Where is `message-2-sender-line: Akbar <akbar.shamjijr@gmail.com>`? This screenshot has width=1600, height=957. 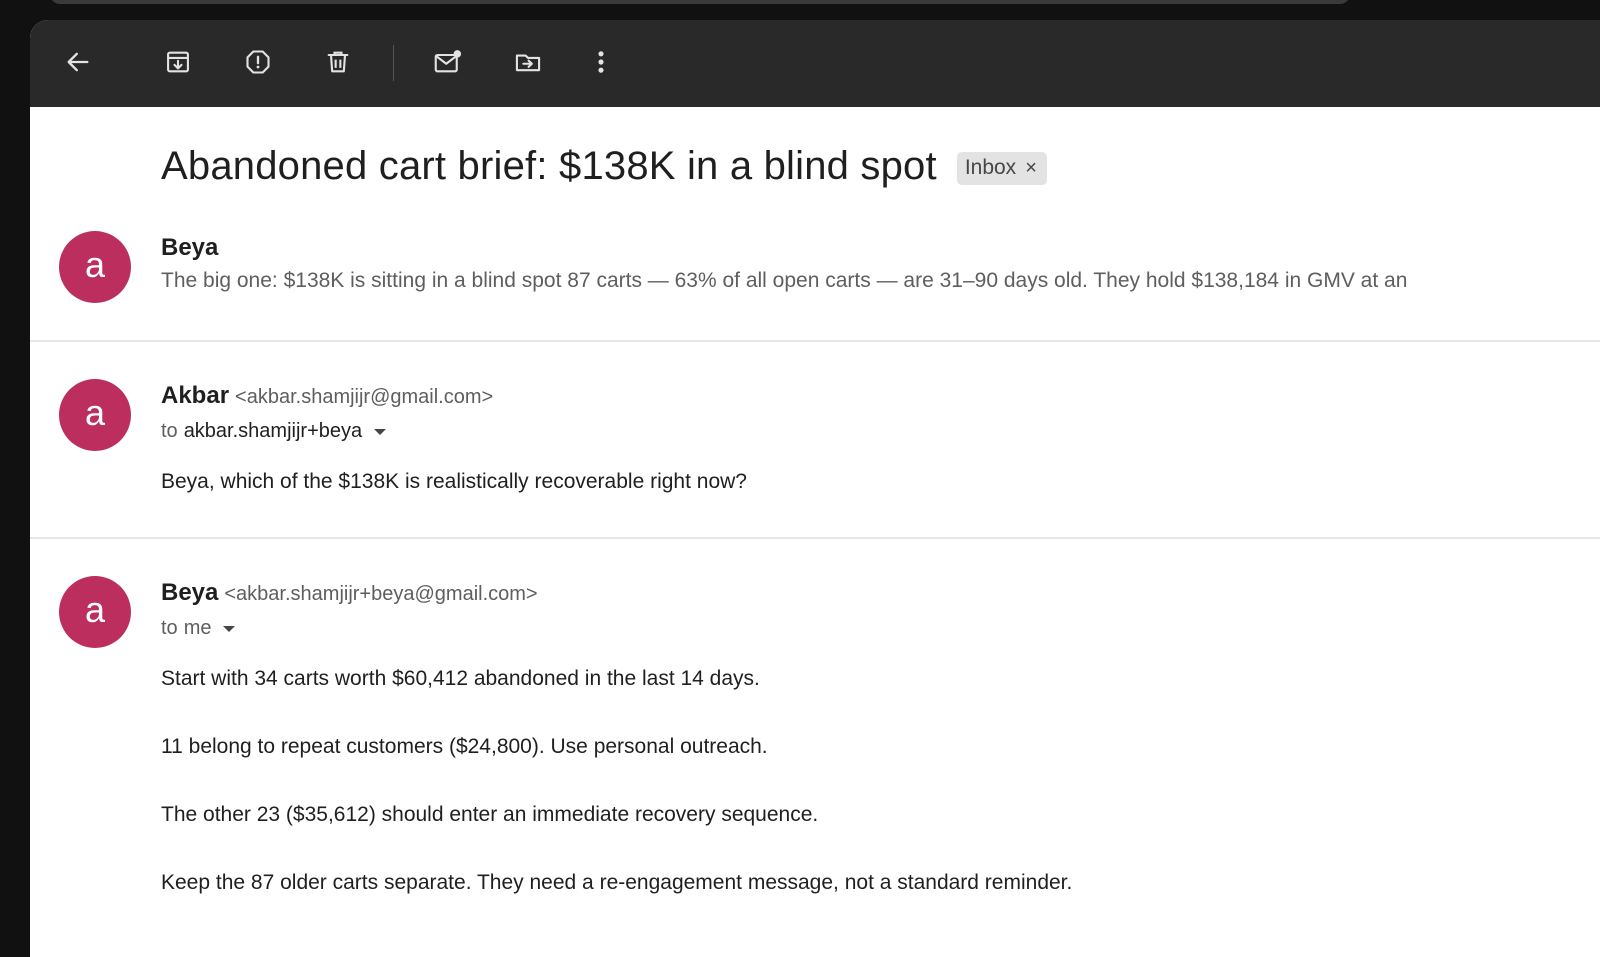 message-2-sender-line: Akbar <akbar.shamjijr@gmail.com> is located at coordinates (327, 396).